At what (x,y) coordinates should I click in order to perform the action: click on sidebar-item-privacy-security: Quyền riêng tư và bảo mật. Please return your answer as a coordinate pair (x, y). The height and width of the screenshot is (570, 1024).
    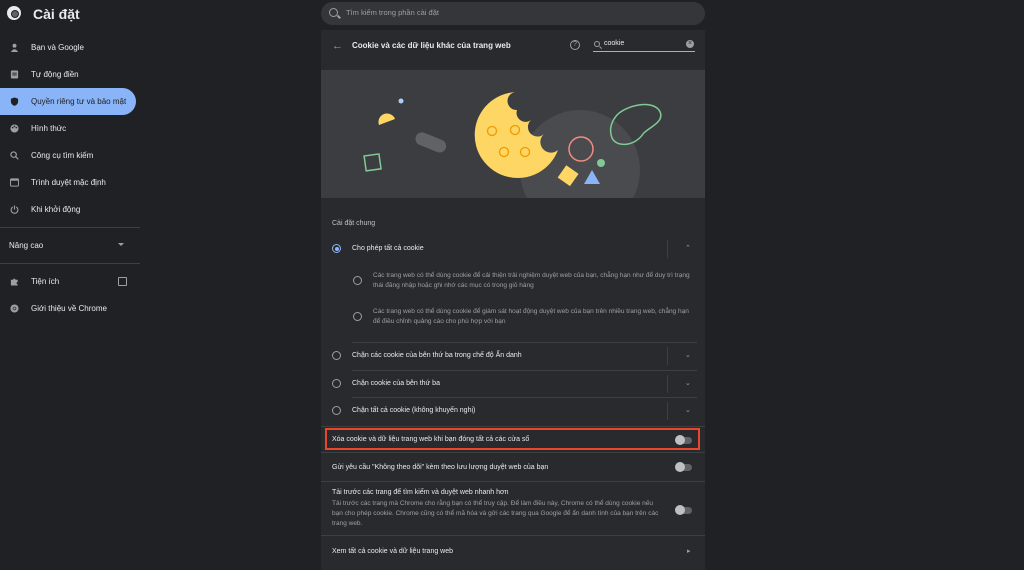
    Looking at the image, I should click on (68, 101).